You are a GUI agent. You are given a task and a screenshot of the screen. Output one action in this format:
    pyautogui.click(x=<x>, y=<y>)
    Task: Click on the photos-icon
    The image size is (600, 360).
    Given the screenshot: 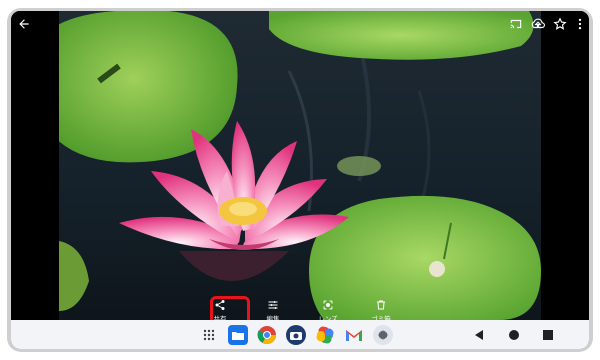 What is the action you would take?
    pyautogui.click(x=325, y=335)
    